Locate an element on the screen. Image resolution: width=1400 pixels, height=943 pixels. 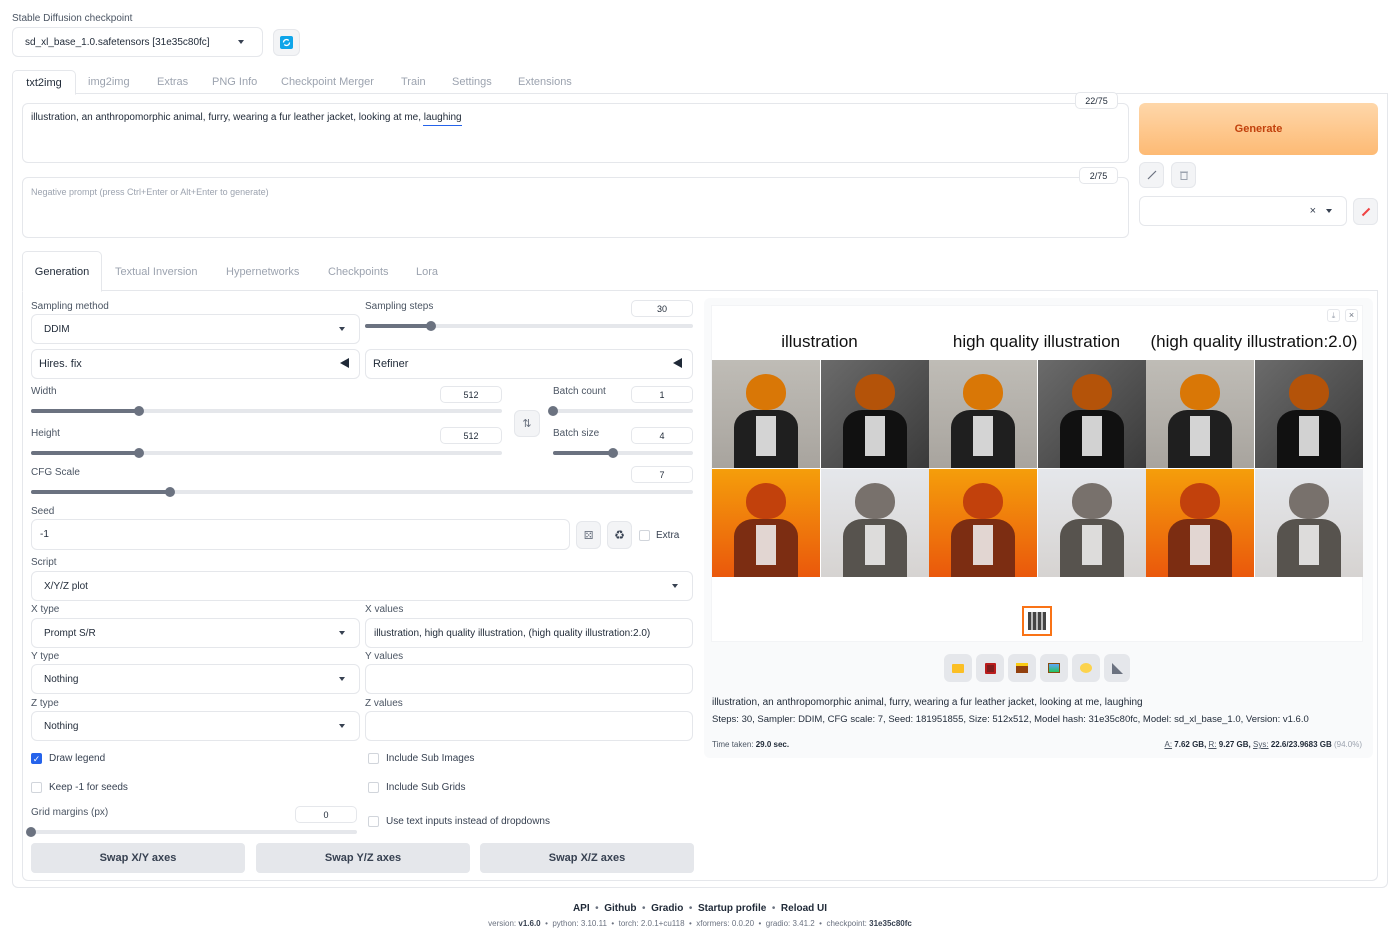
seed-input: -1 is located at coordinates (300, 534).